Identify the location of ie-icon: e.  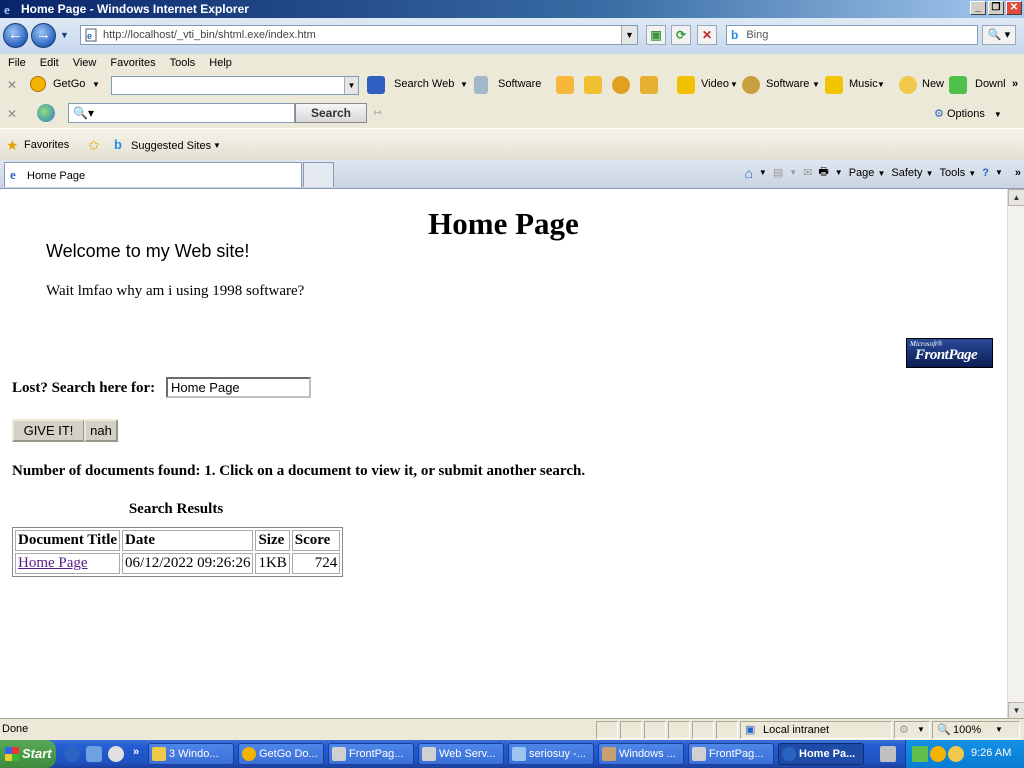
(7, 9).